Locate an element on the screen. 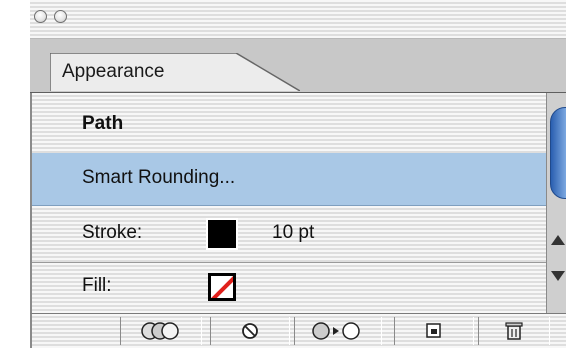  clear-appearance-icon is located at coordinates (250, 331).